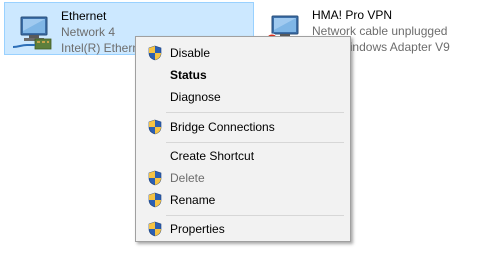  What do you see at coordinates (243, 53) in the screenshot?
I see `menu-item-disable: Disable` at bounding box center [243, 53].